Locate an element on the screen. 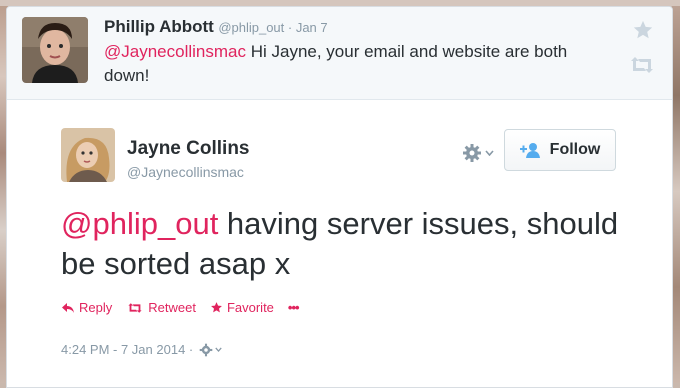 The height and width of the screenshot is (388, 680). add-user-icon is located at coordinates (529, 150).